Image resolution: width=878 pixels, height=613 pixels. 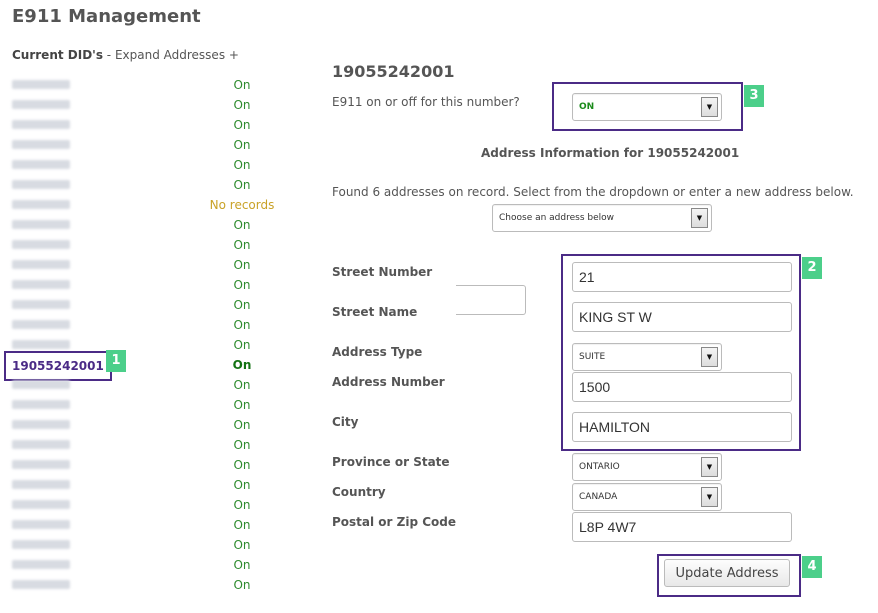 I want to click on street-number-label: Street Number, so click(x=382, y=272).